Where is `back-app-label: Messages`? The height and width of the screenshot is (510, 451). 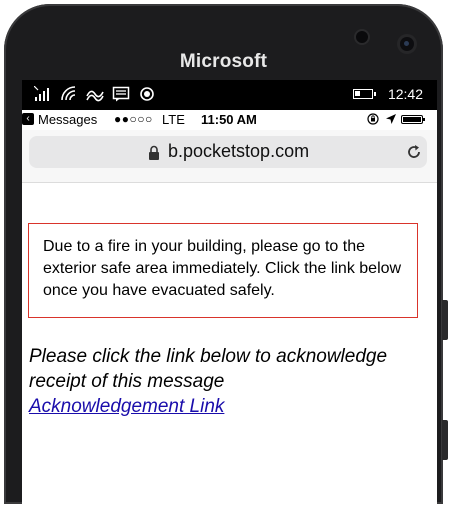 back-app-label: Messages is located at coordinates (67, 119).